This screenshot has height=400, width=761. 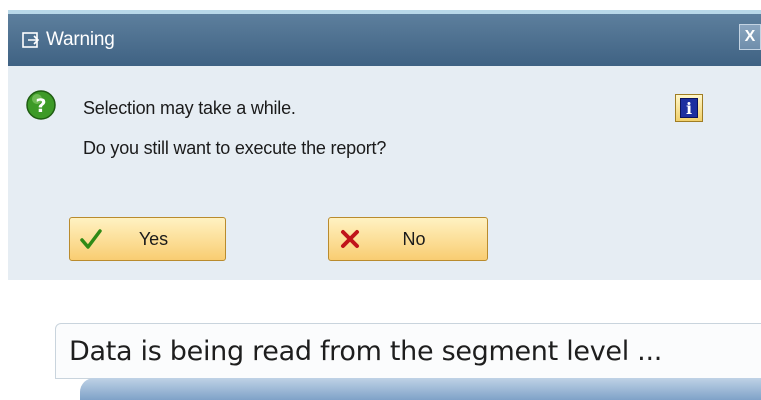 What do you see at coordinates (91, 239) in the screenshot?
I see `checkmark-icon` at bounding box center [91, 239].